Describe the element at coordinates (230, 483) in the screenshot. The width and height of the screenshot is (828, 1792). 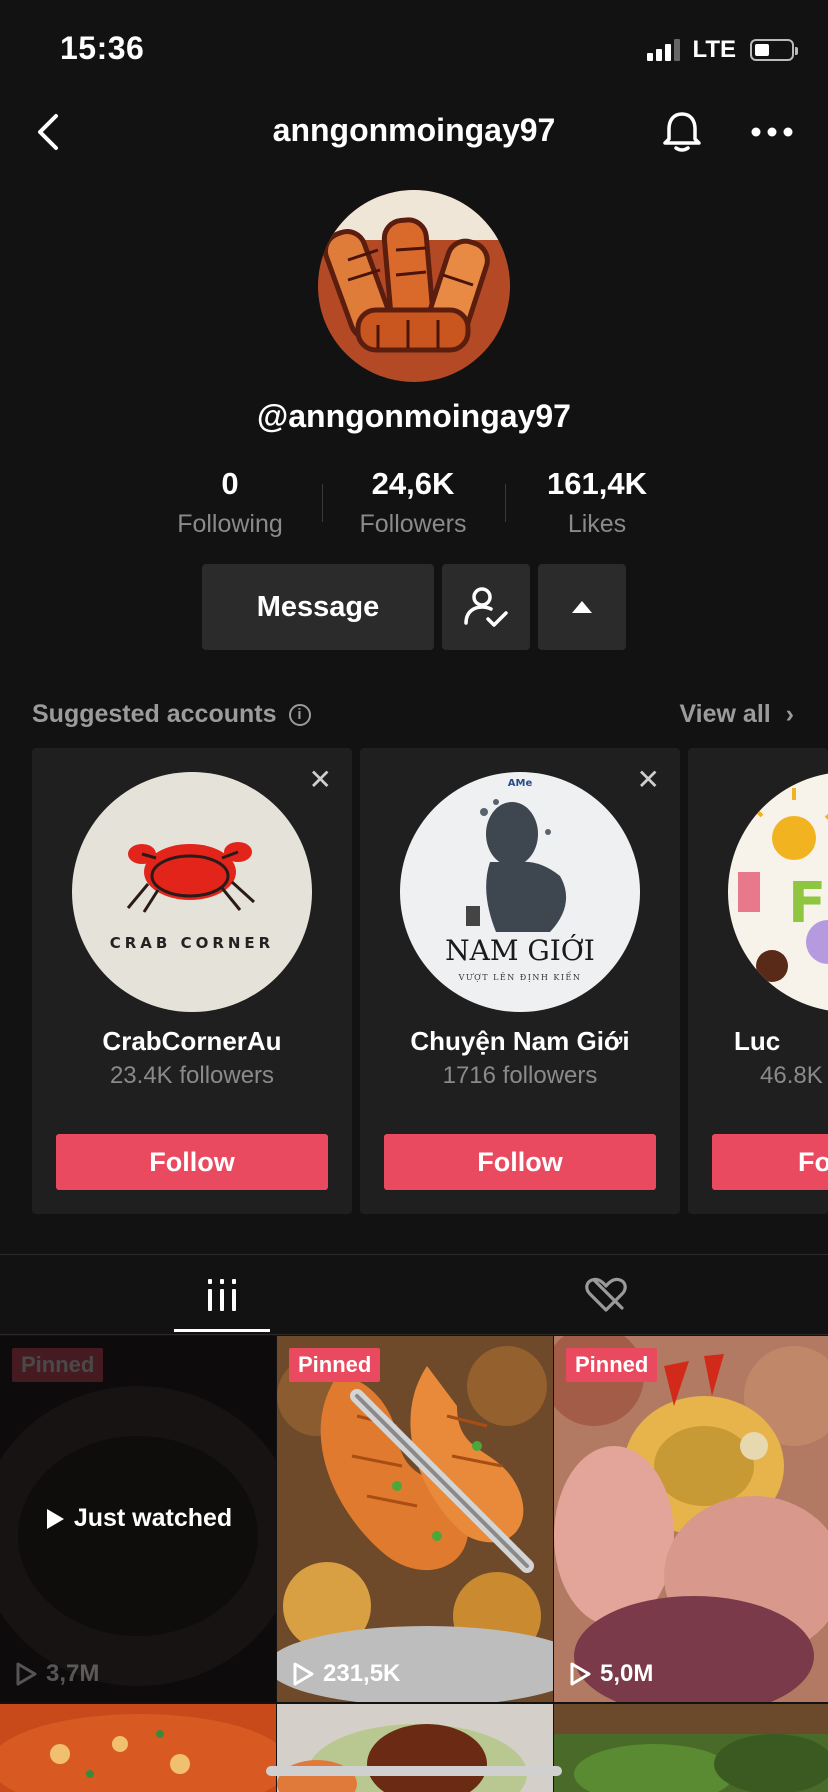
I see `following-count: 0` at that location.